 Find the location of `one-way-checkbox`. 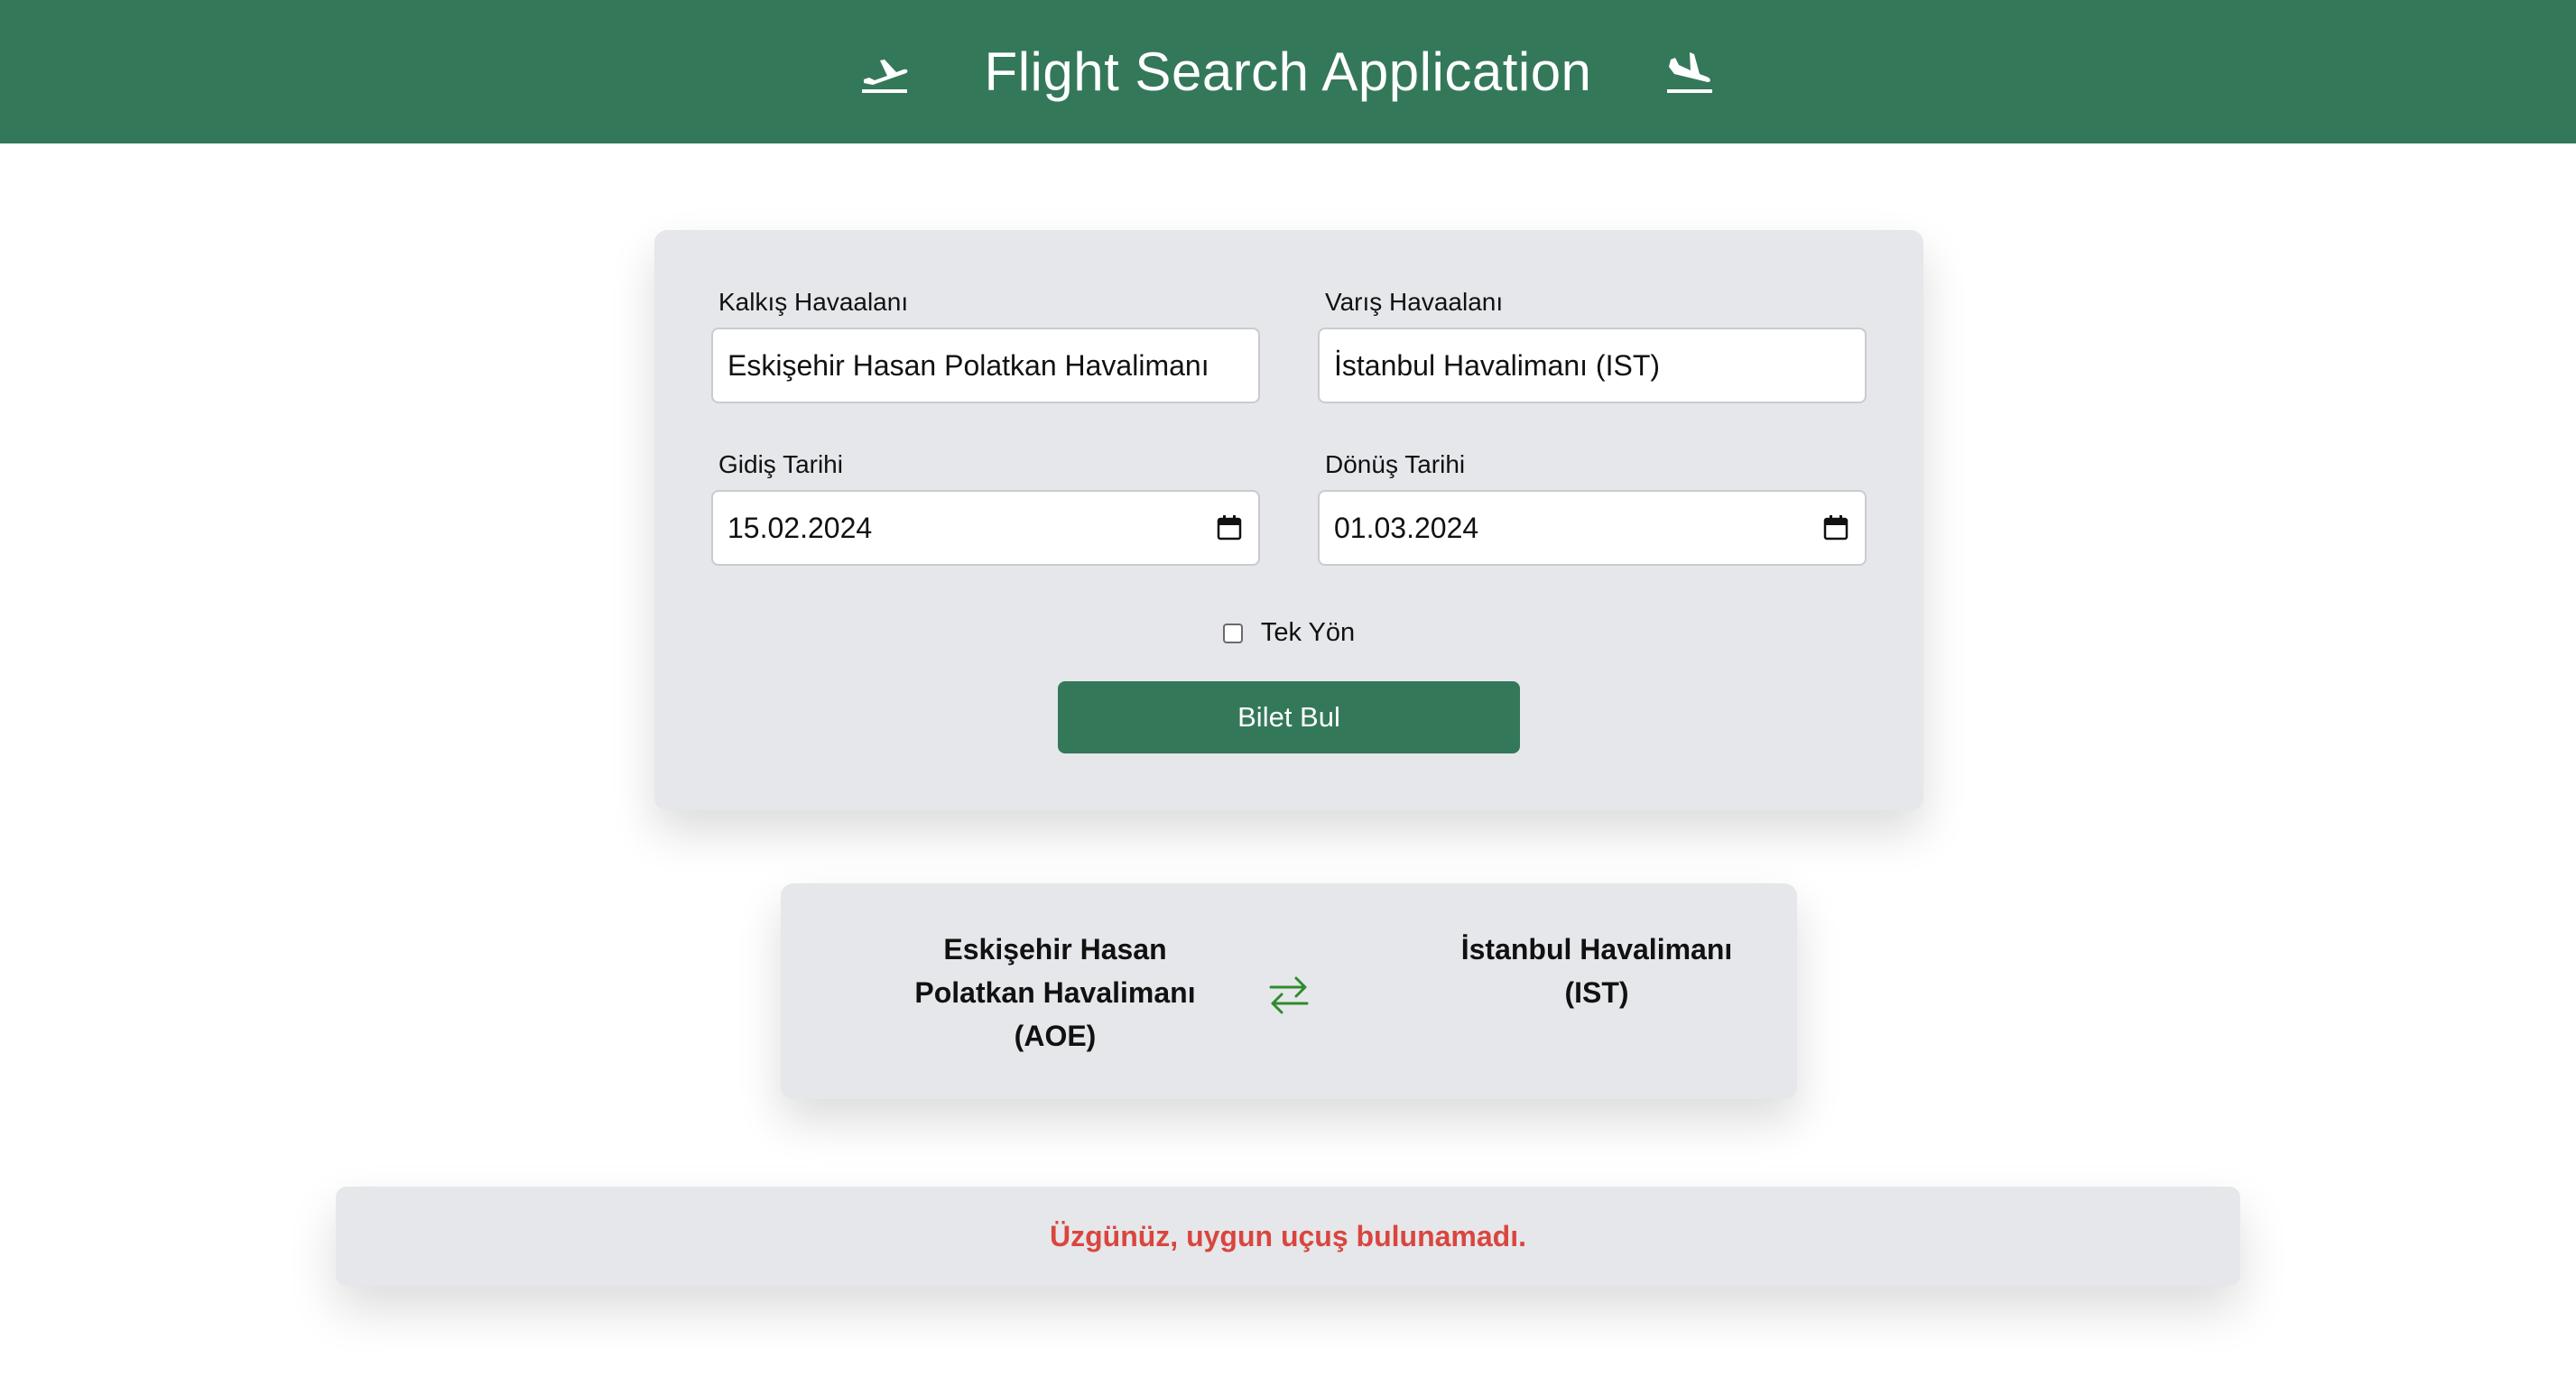

one-way-checkbox is located at coordinates (1233, 633).